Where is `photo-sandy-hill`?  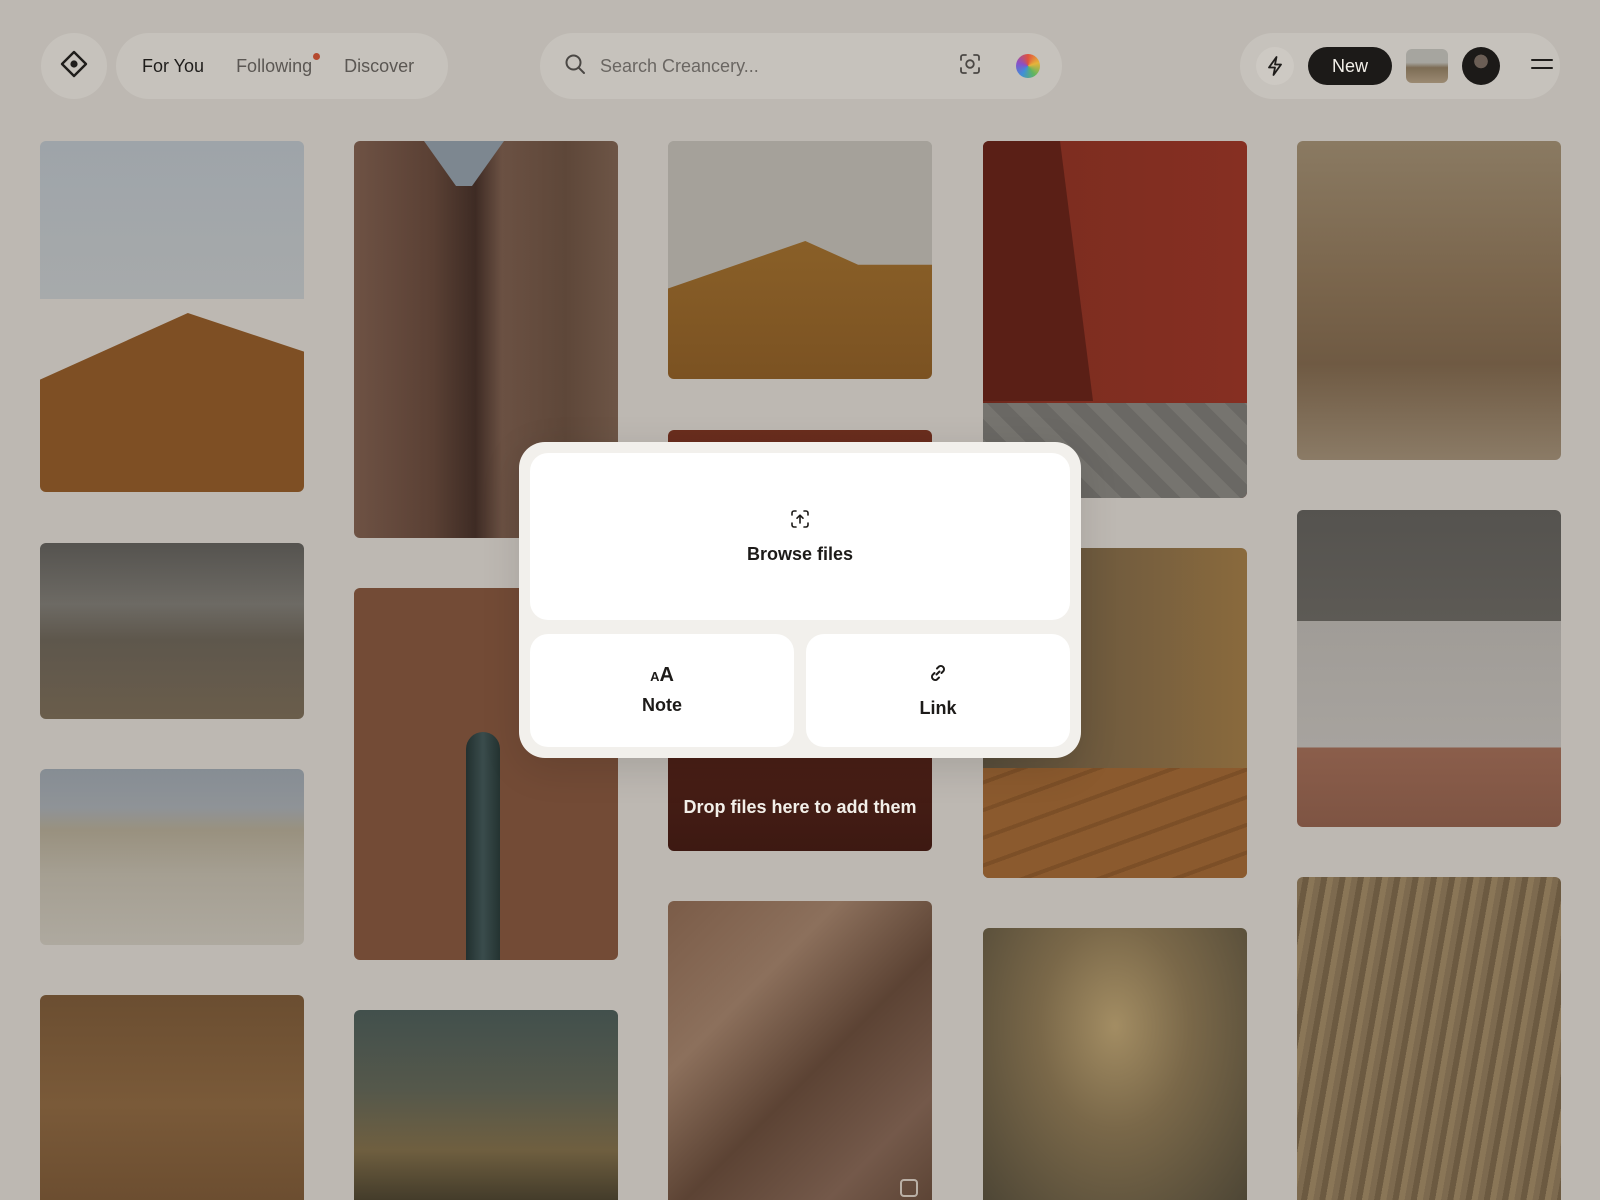
photo-sandy-hill is located at coordinates (172, 857).